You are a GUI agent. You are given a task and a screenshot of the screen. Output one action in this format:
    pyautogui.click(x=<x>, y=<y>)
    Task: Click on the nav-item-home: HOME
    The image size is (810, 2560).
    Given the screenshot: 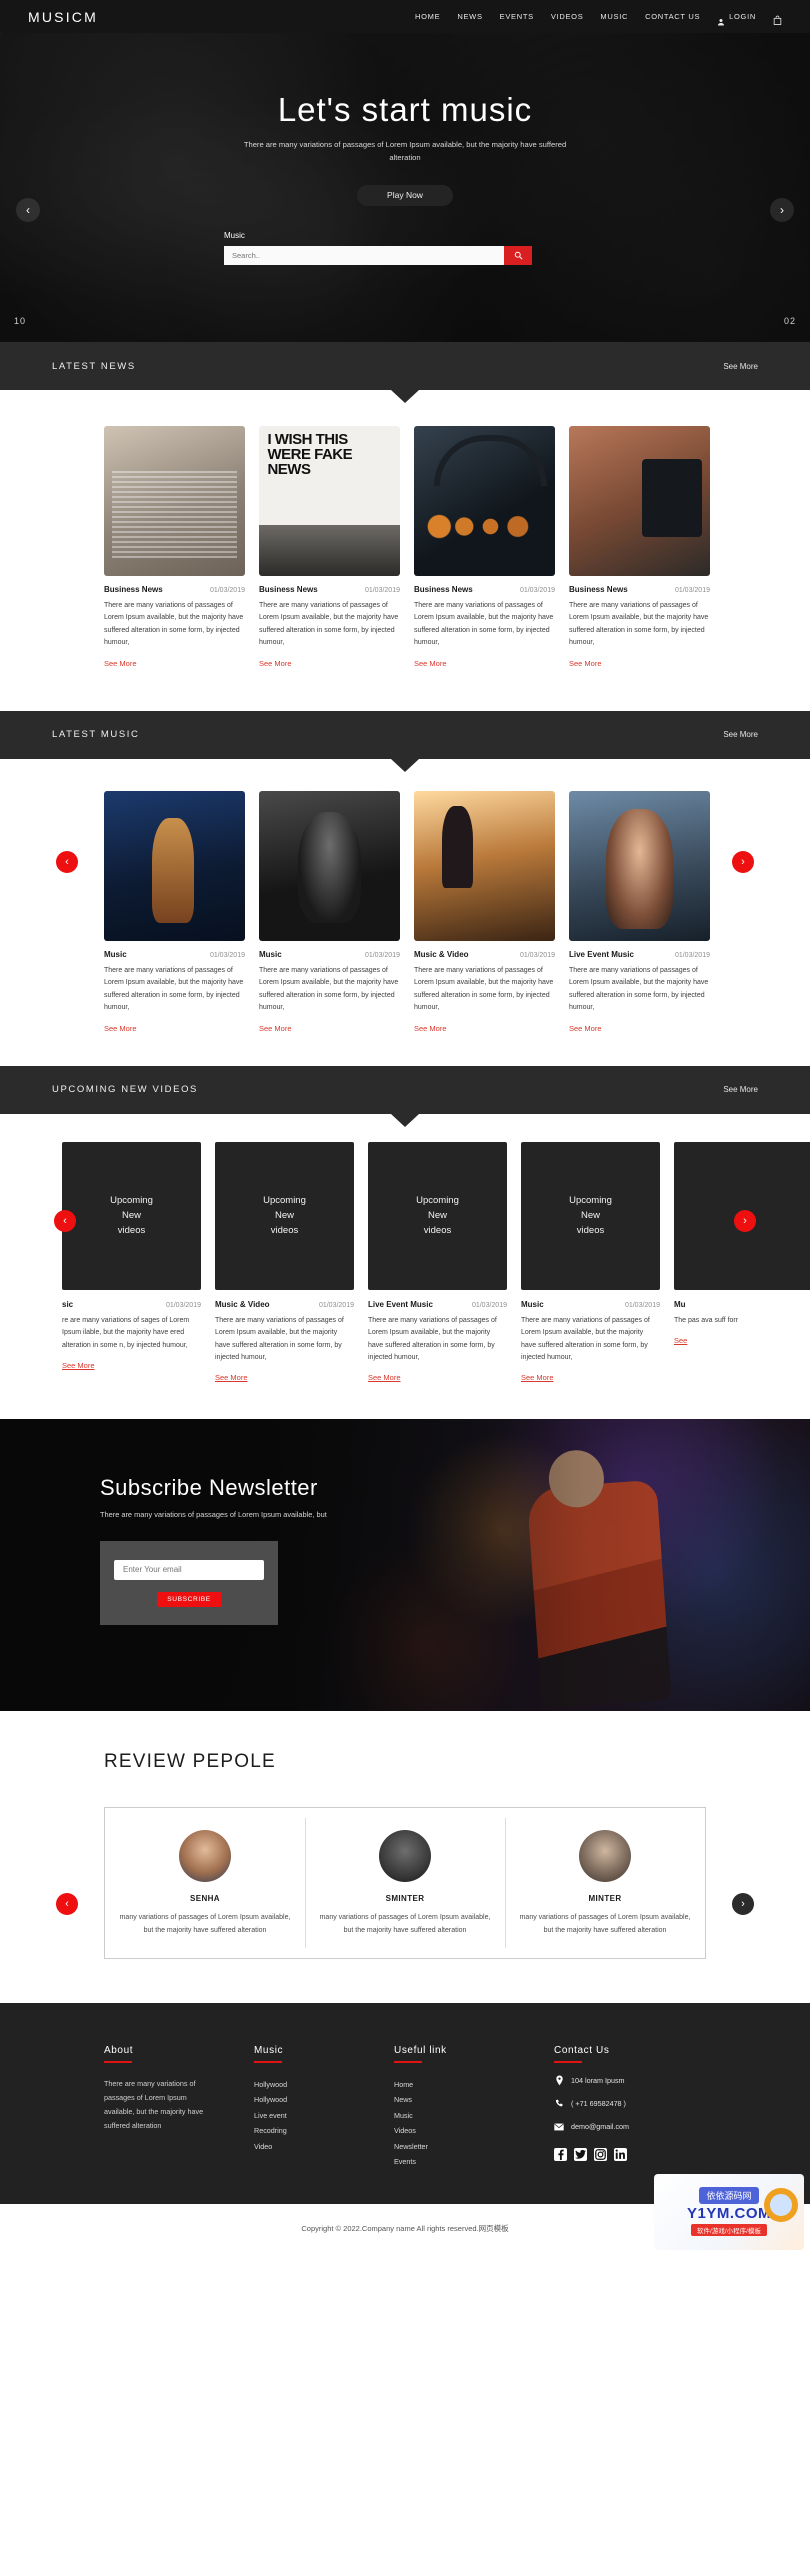 What is the action you would take?
    pyautogui.click(x=427, y=16)
    